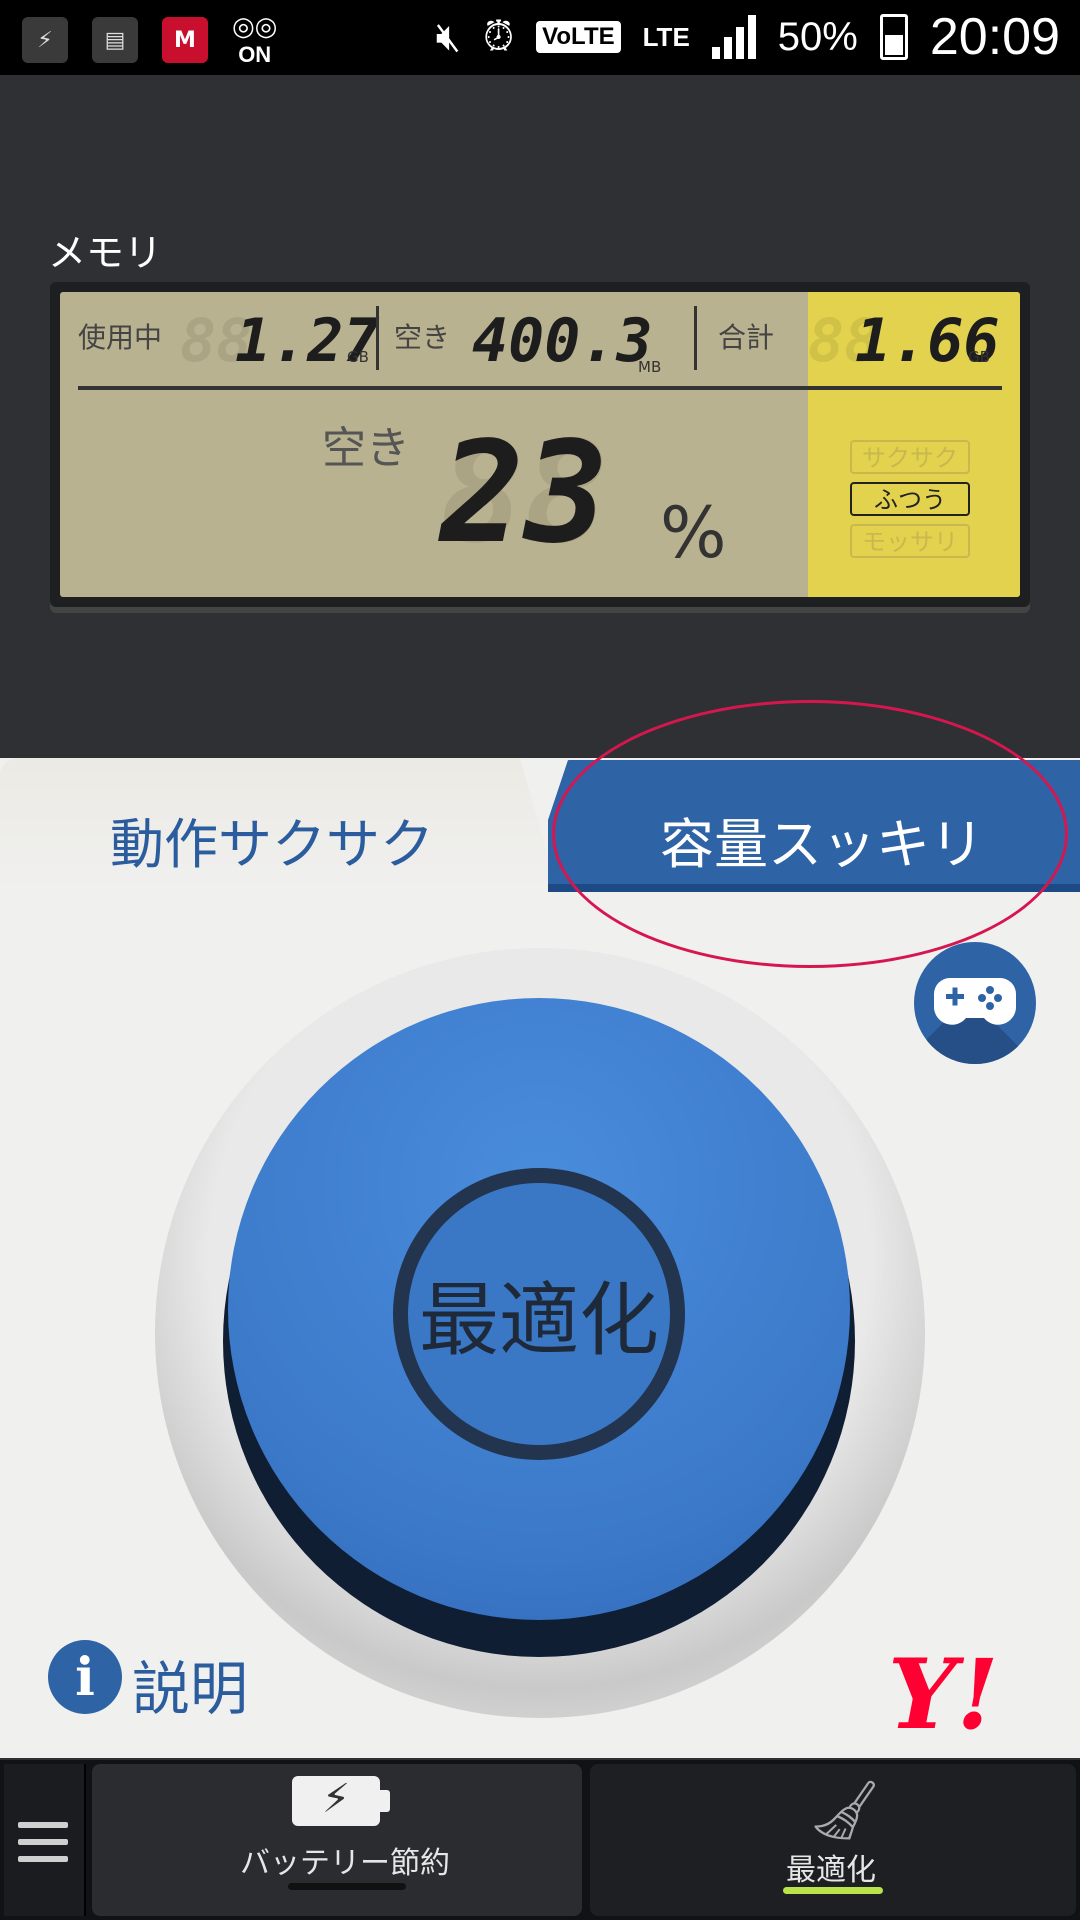  I want to click on tab-dousa-sakusaku-label: 動作サクサク, so click(272, 839).